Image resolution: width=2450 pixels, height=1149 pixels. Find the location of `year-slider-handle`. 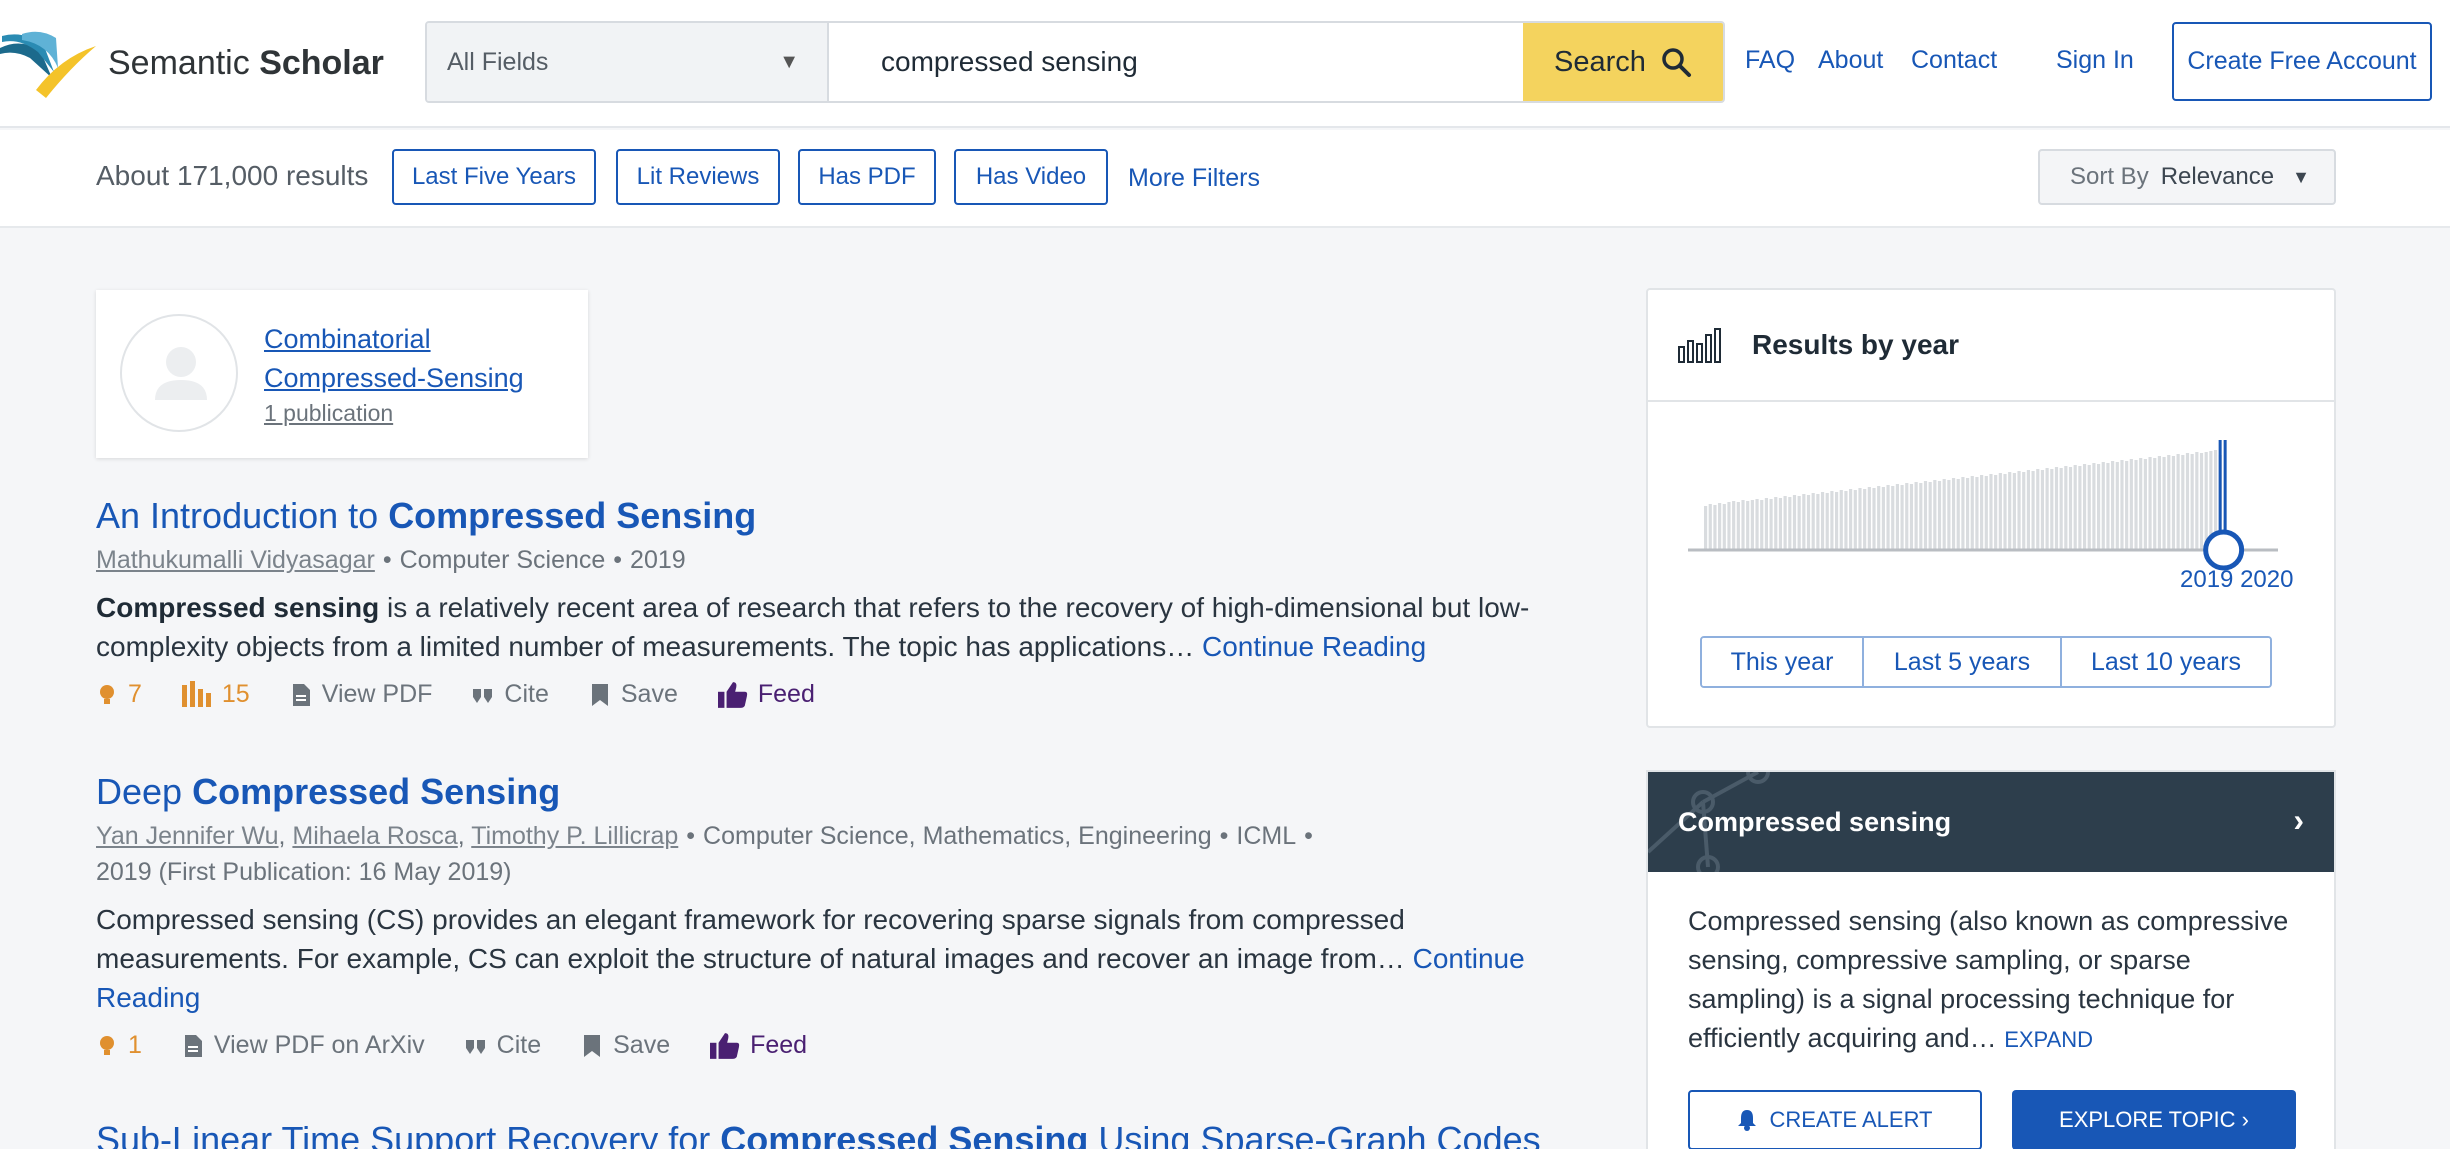

year-slider-handle is located at coordinates (2224, 550).